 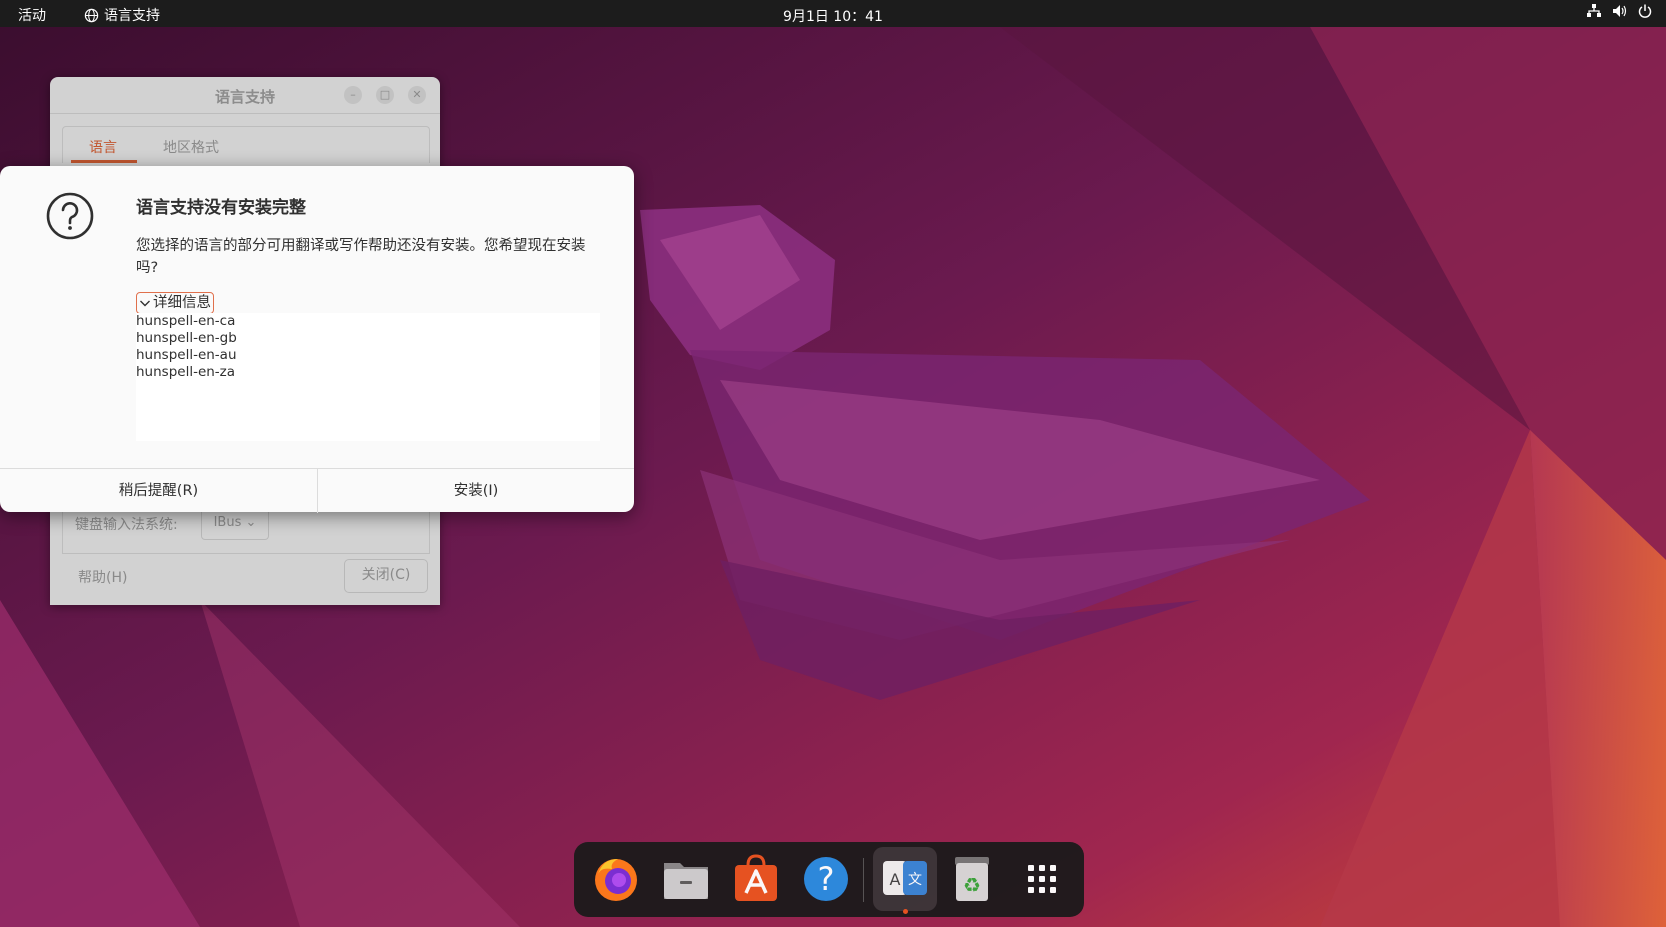 I want to click on list-item: hunspell-en-za, so click(x=186, y=372).